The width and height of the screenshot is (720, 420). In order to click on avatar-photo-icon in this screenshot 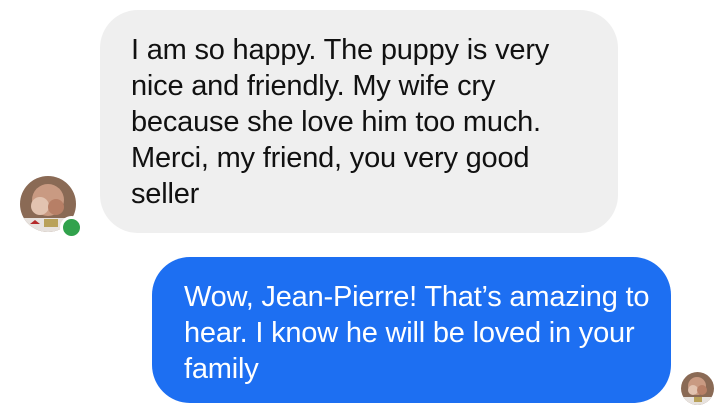, I will do `click(697, 388)`.